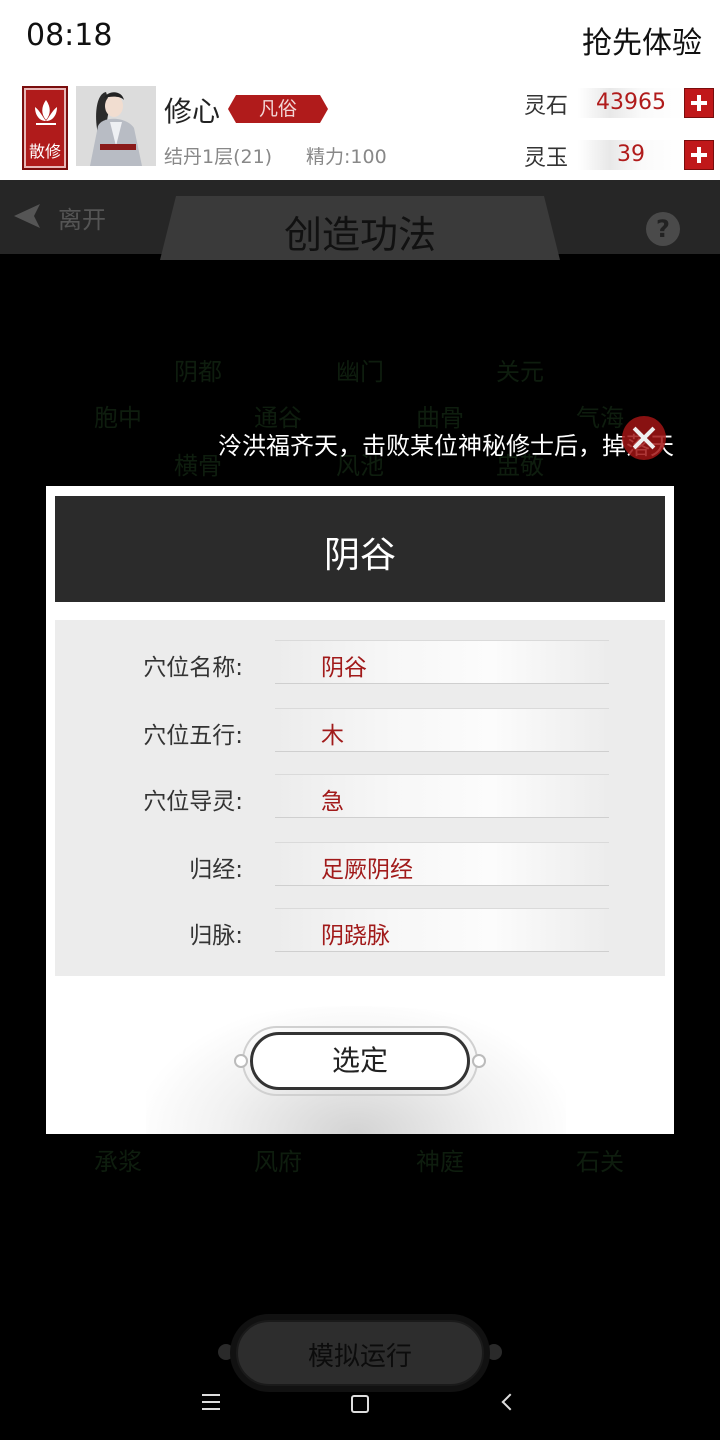 The image size is (720, 1440). I want to click on dialog-title: 阴谷, so click(359, 555).